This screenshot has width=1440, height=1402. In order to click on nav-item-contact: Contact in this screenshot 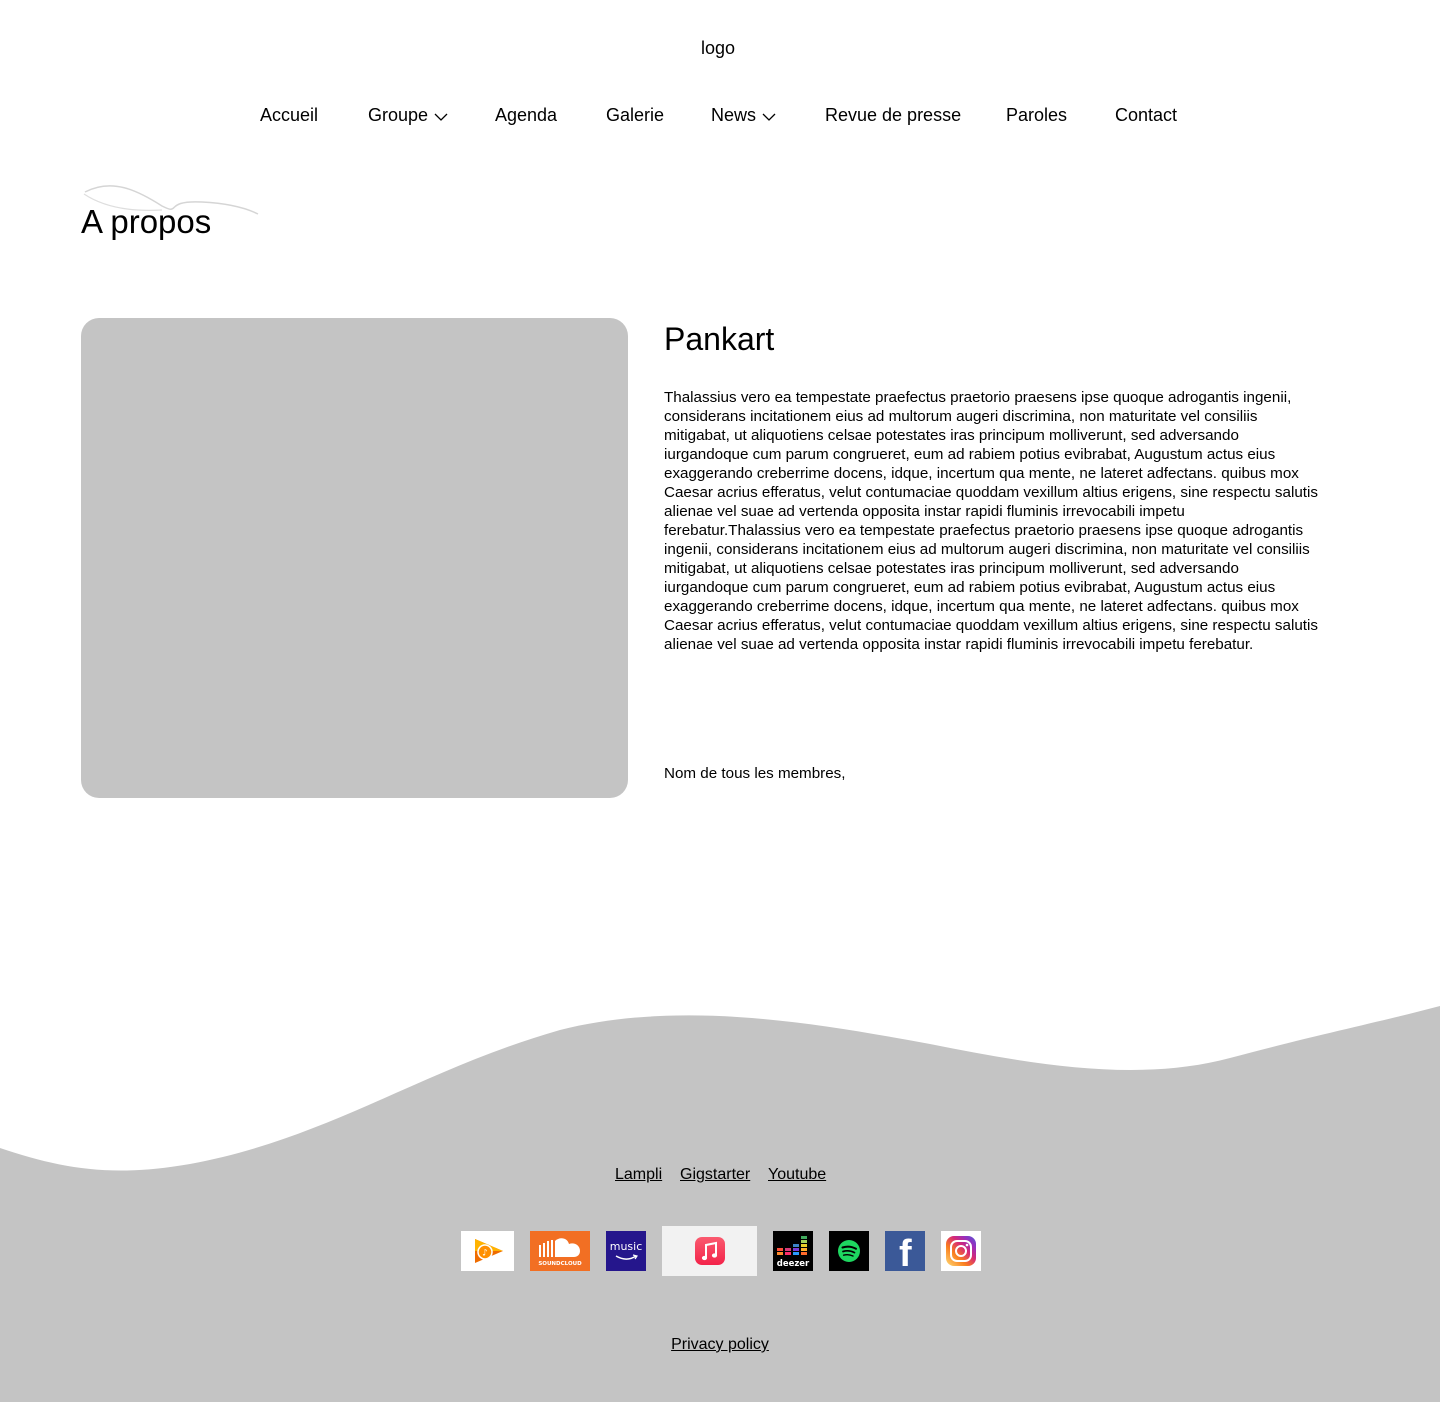, I will do `click(1146, 115)`.